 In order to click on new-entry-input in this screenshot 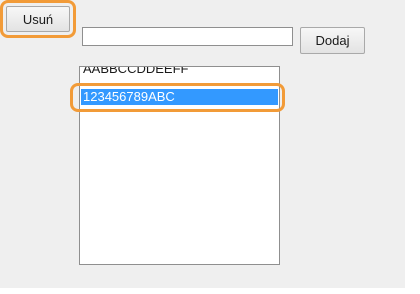, I will do `click(187, 36)`.